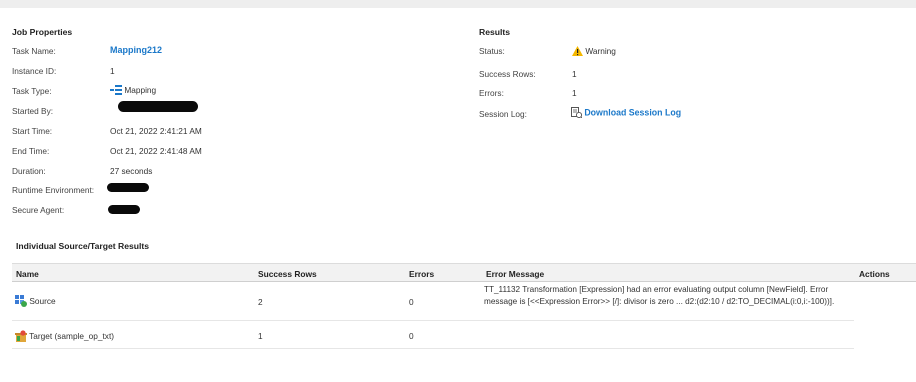  I want to click on started-by-label: Started By:, so click(33, 111).